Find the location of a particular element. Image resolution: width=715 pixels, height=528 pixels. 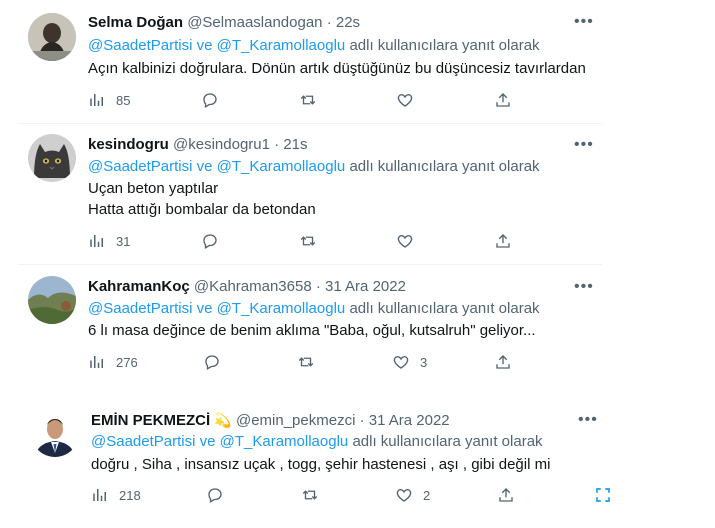

user-handle: @Selmaaslandogan is located at coordinates (254, 22).